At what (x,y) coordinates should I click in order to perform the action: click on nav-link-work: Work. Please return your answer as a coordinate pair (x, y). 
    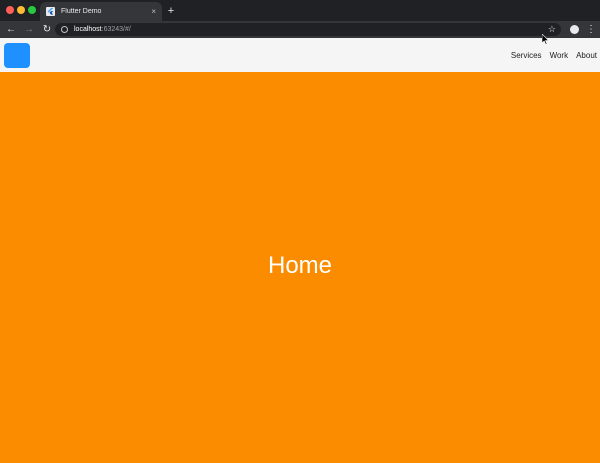
    Looking at the image, I should click on (559, 55).